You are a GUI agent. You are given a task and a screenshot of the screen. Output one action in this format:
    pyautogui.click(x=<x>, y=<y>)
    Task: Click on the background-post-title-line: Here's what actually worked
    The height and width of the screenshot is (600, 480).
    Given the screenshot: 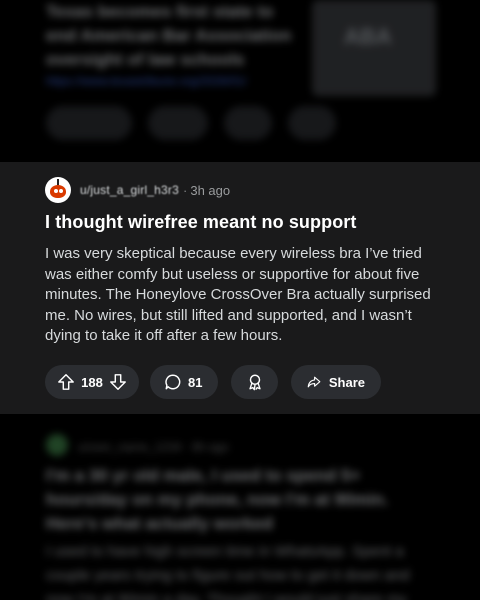 What is the action you would take?
    pyautogui.click(x=160, y=523)
    